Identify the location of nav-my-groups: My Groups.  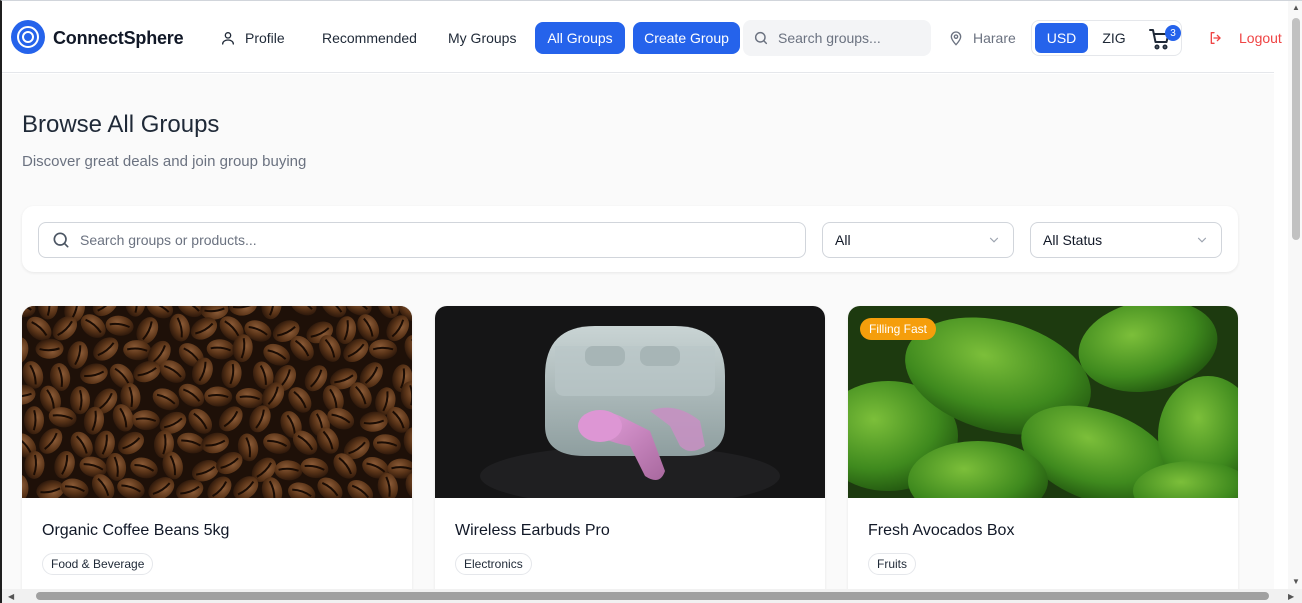
(482, 38).